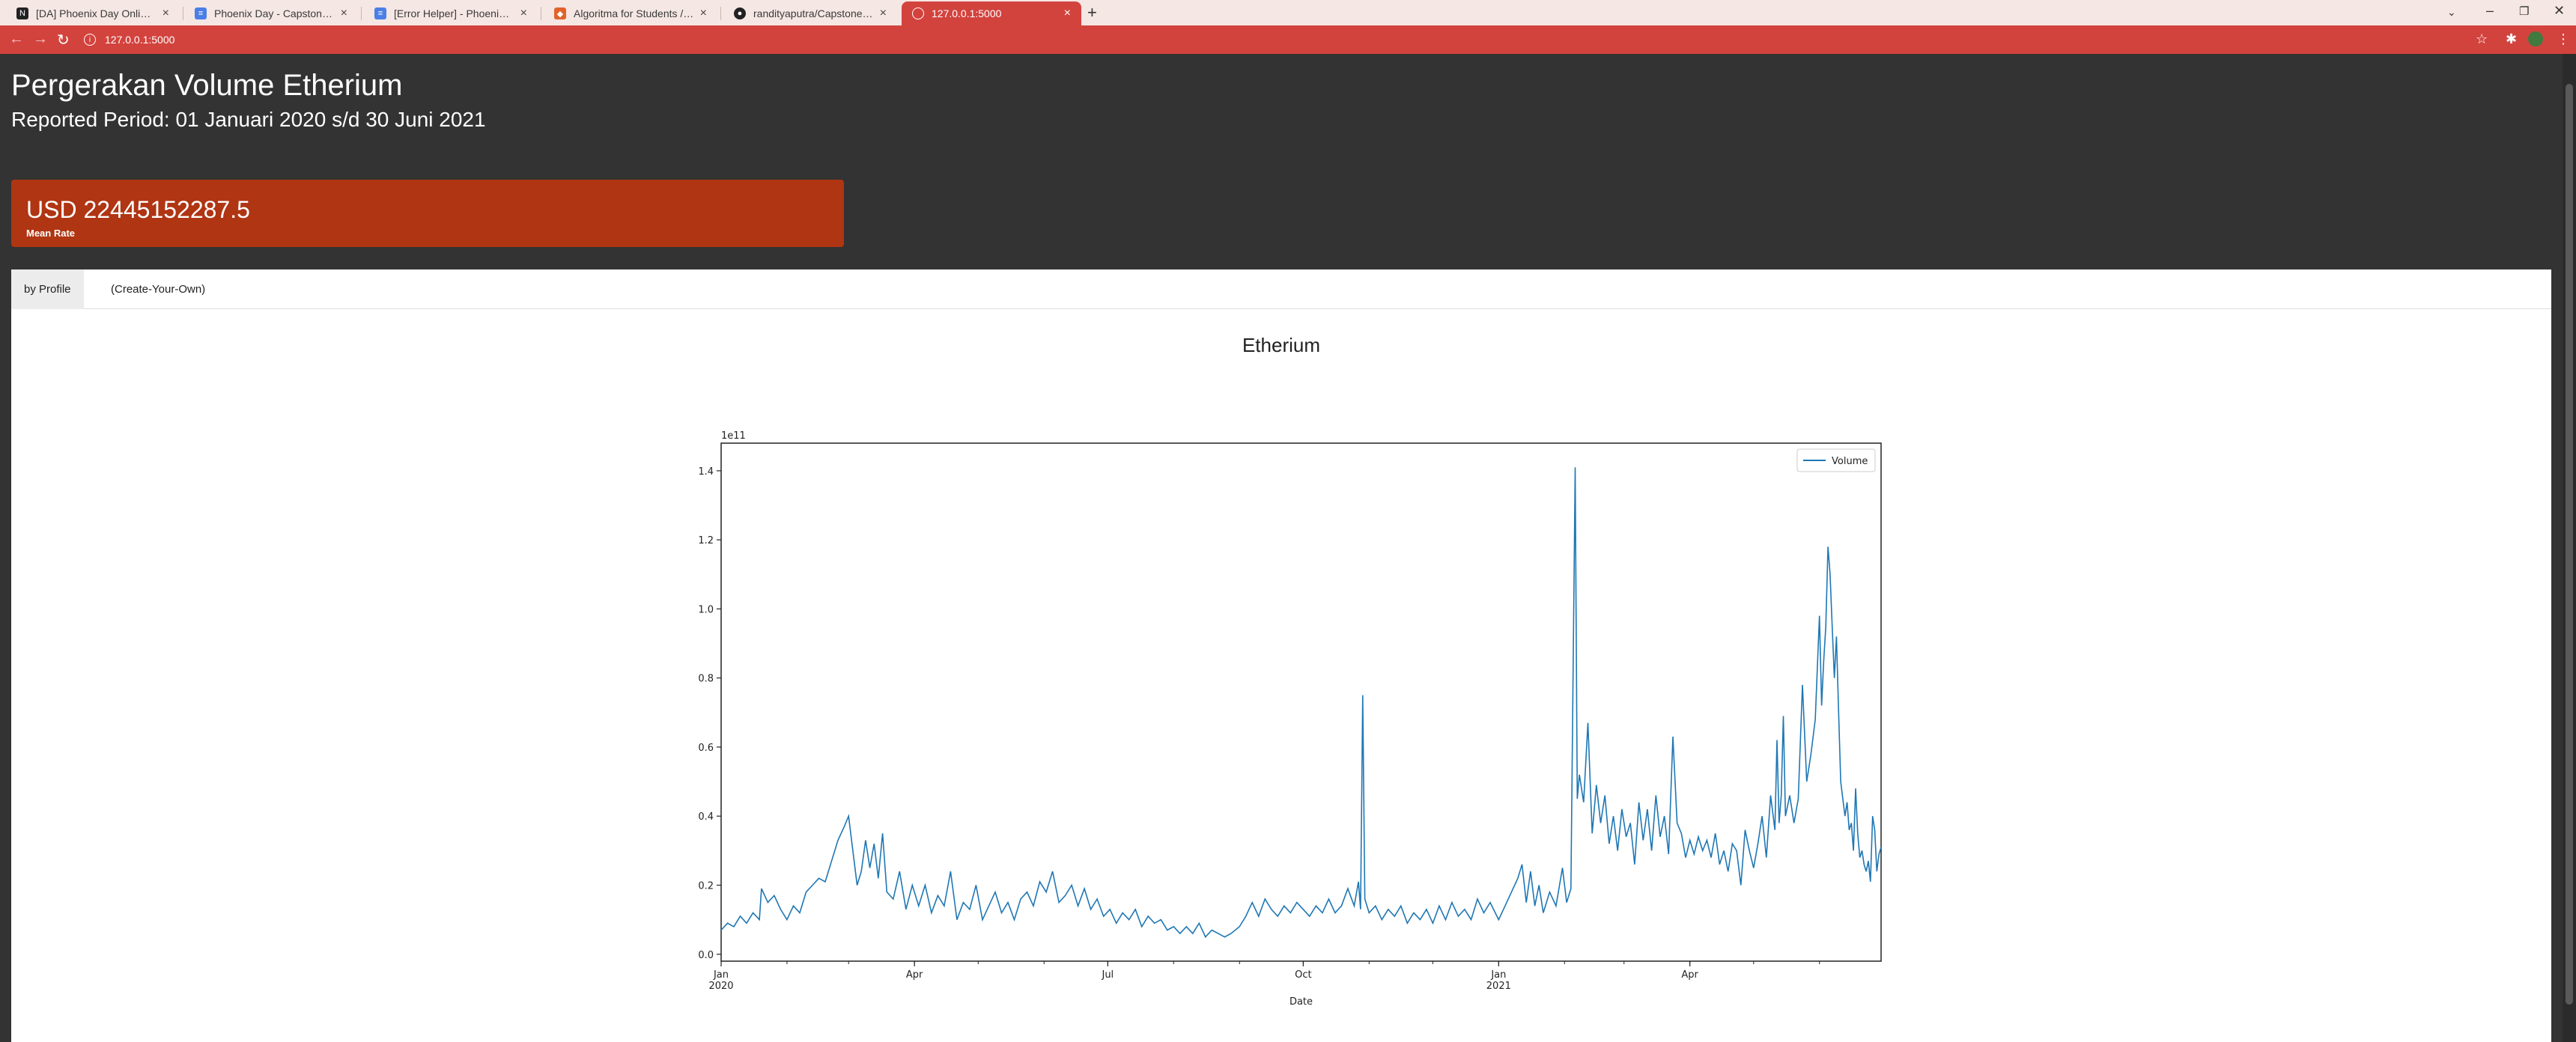  I want to click on browser-tab-2: ≡ Phoenix Day - Capstone Data An ×, so click(271, 13).